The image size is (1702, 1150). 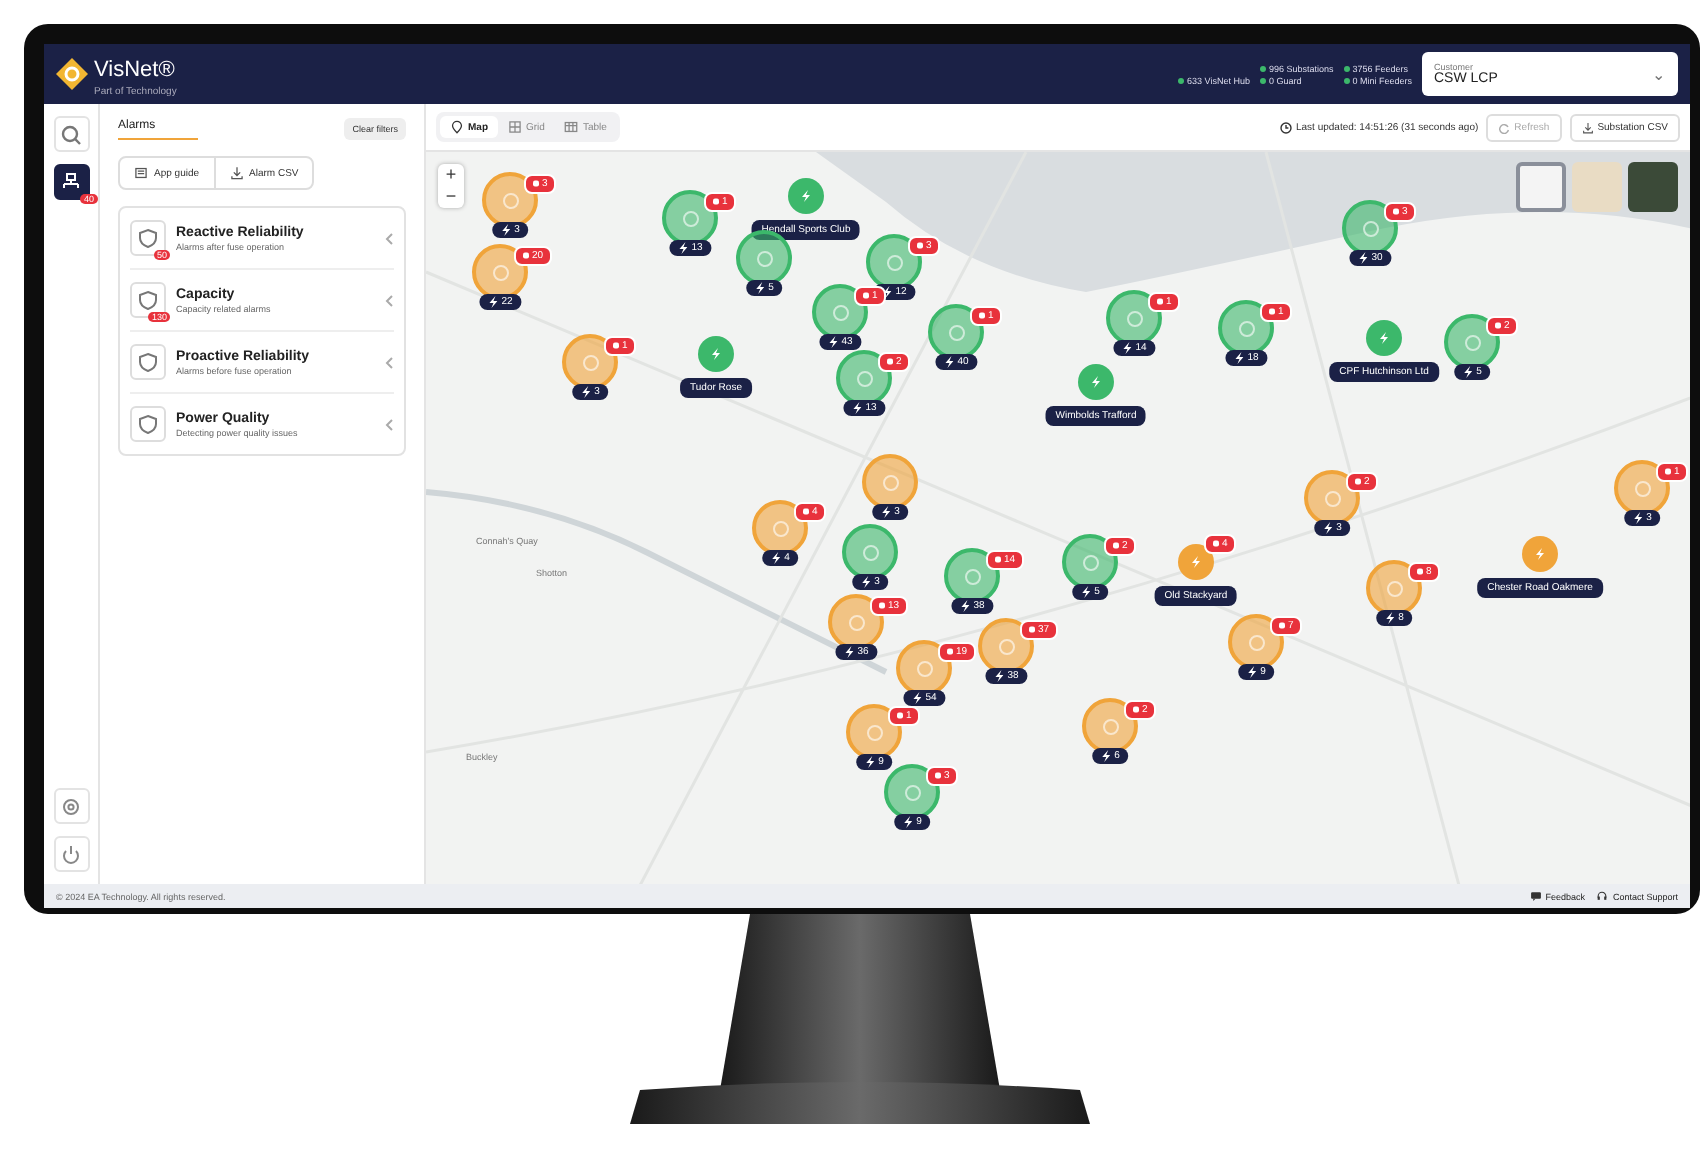 I want to click on clock-icon, so click(x=1285, y=127).